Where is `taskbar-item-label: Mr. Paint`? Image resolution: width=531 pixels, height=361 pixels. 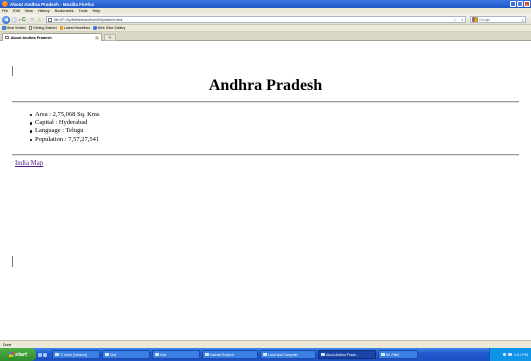 taskbar-item-label: Mr. Paint is located at coordinates (393, 354).